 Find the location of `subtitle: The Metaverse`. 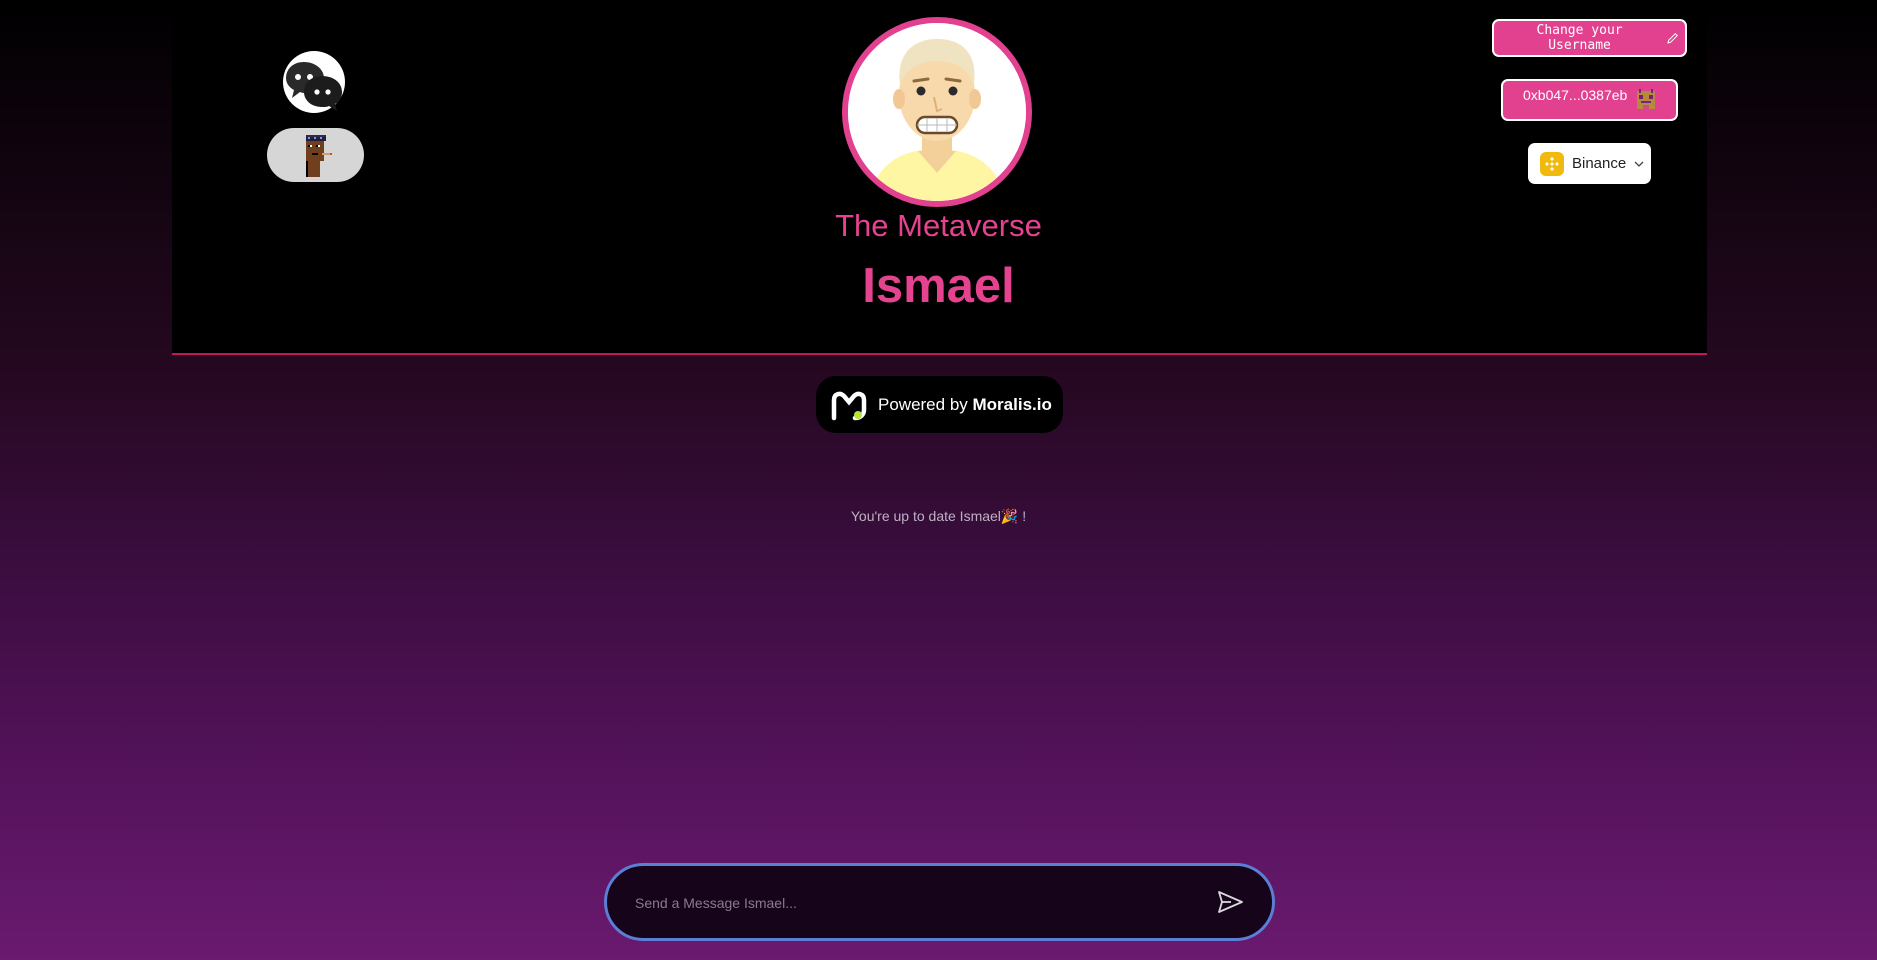

subtitle: The Metaverse is located at coordinates (938, 225).